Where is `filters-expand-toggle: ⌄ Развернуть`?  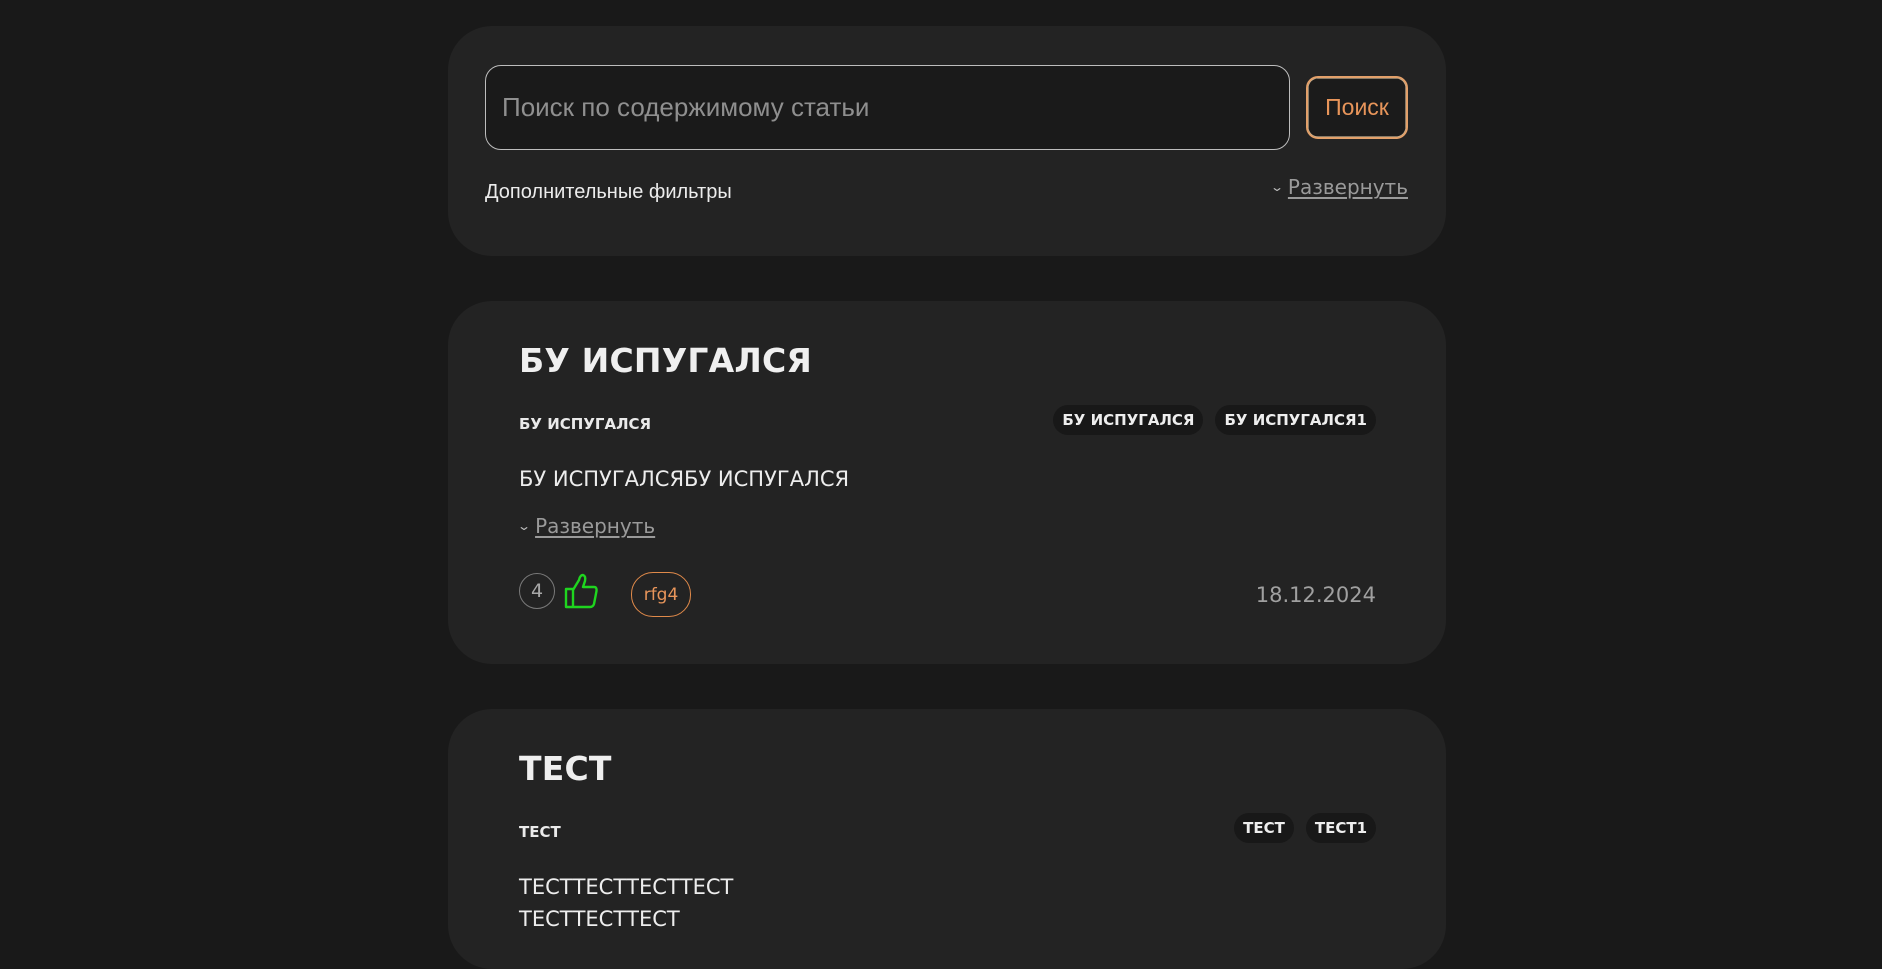 filters-expand-toggle: ⌄ Развернуть is located at coordinates (1338, 187).